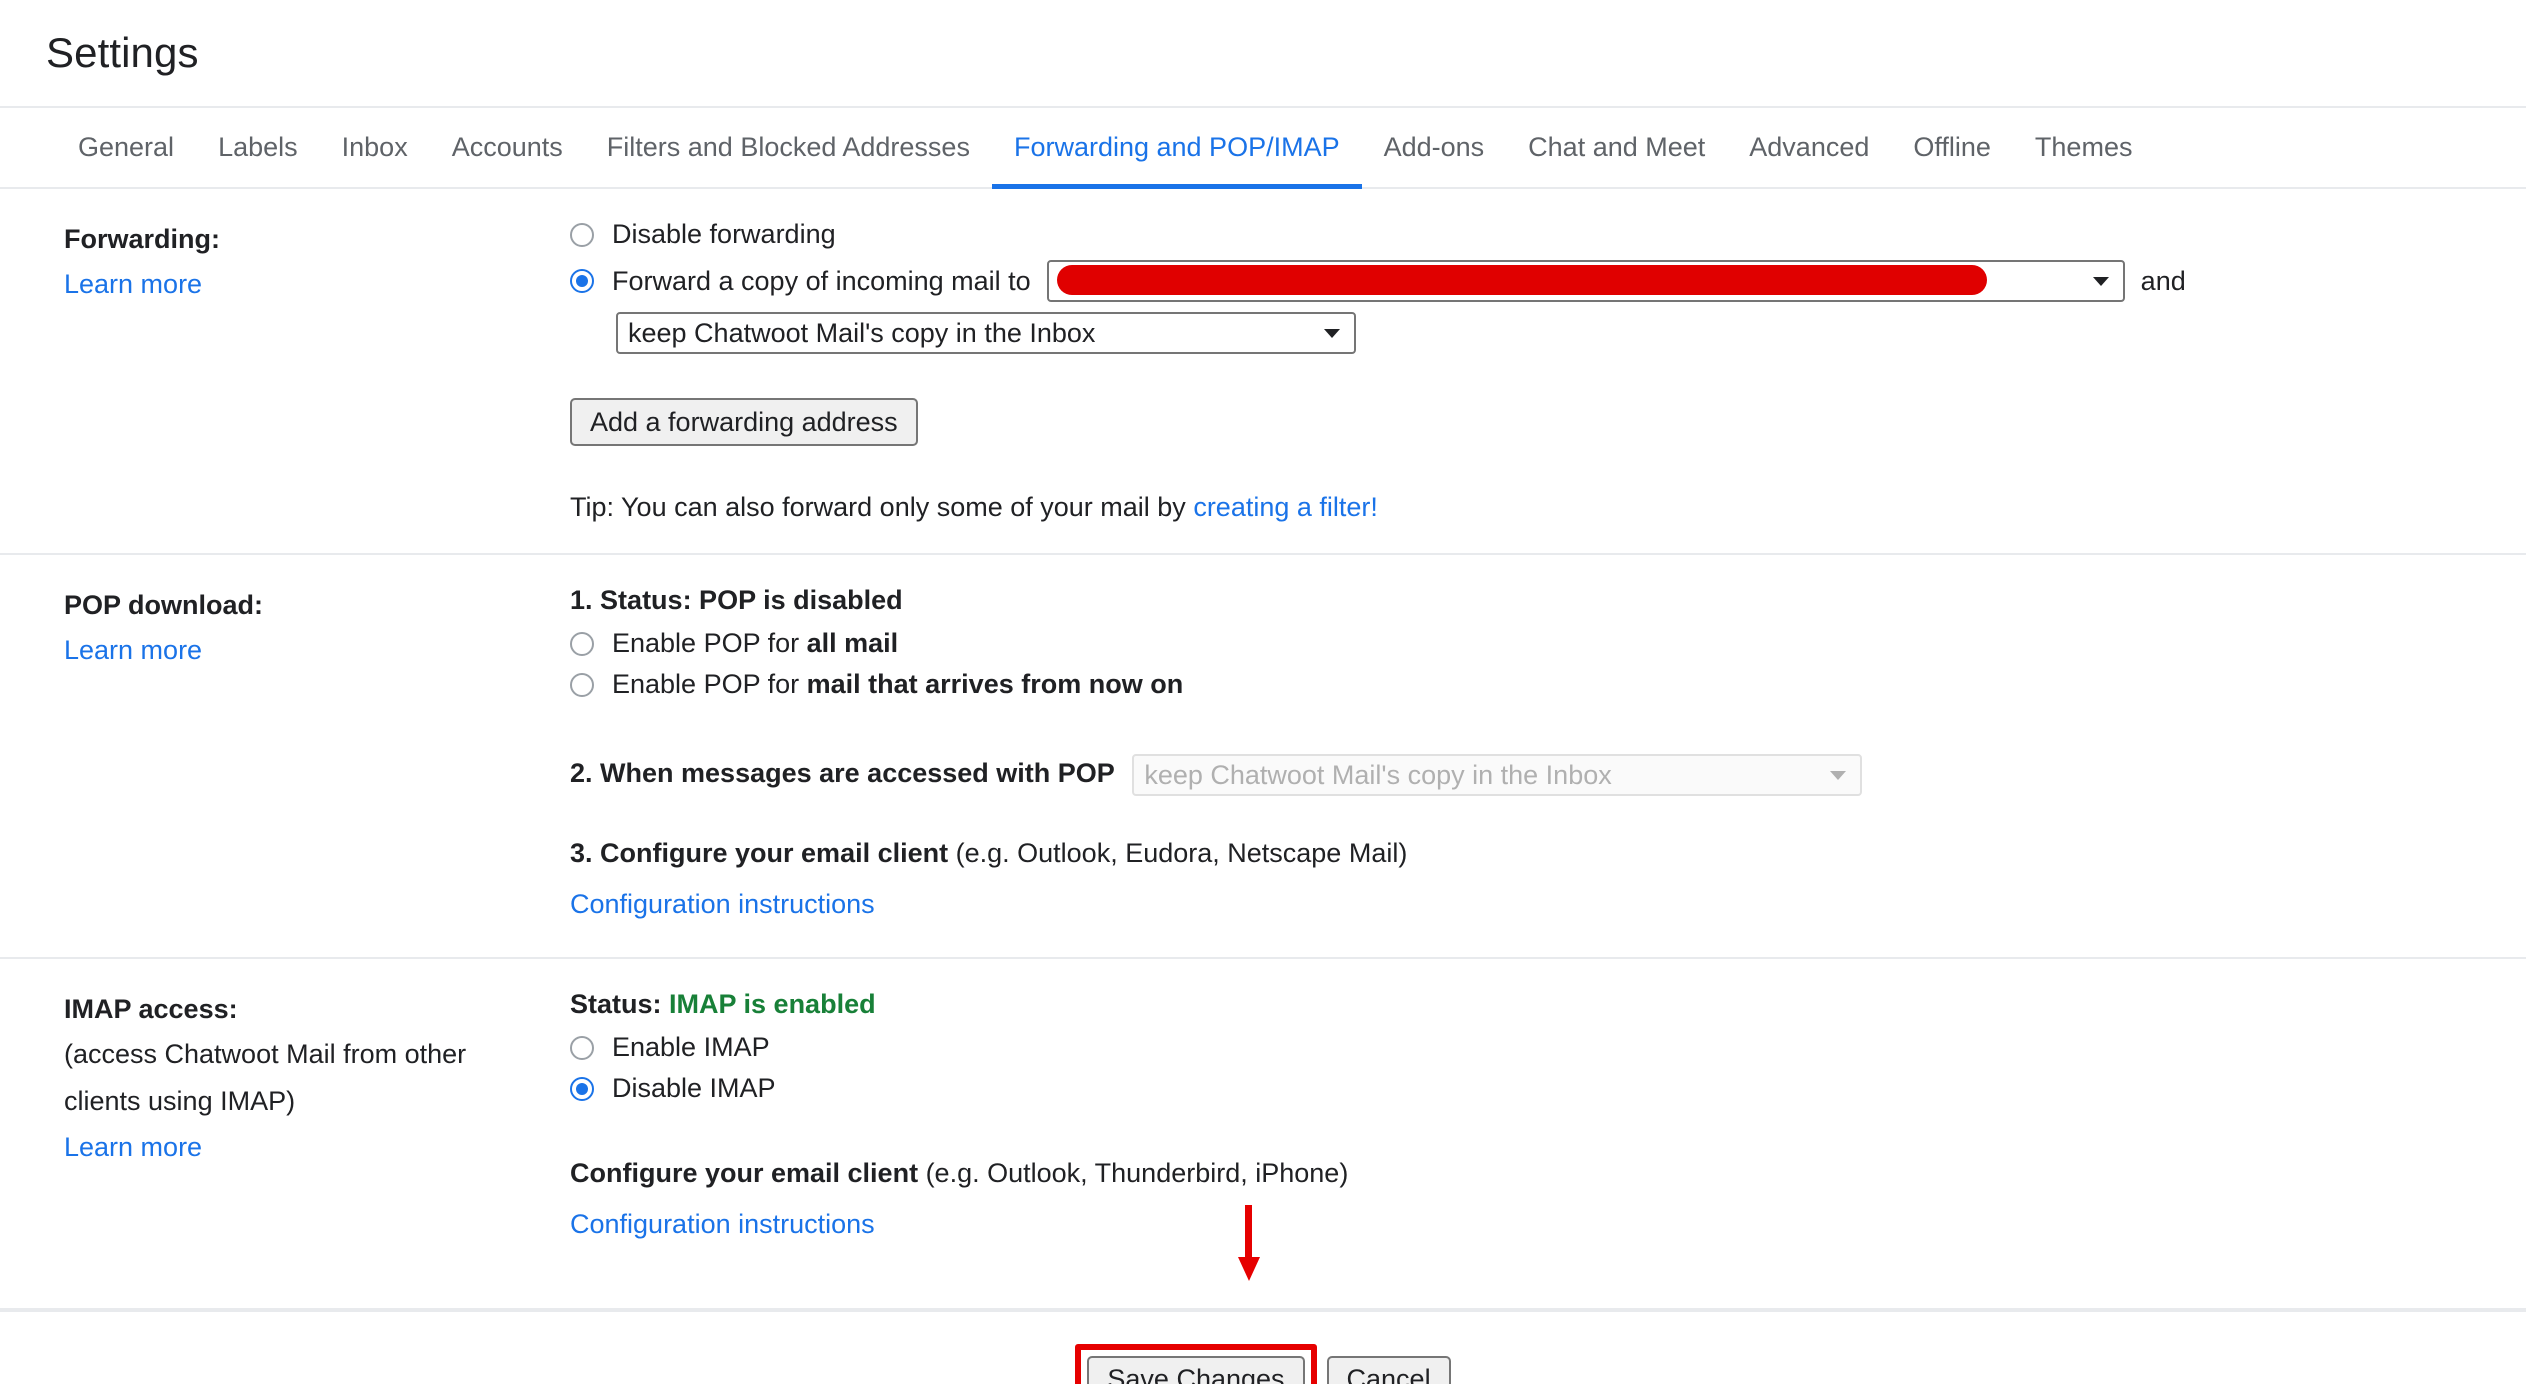 Image resolution: width=2526 pixels, height=1384 pixels. What do you see at coordinates (582, 684) in the screenshot?
I see `pop-from-now-radio` at bounding box center [582, 684].